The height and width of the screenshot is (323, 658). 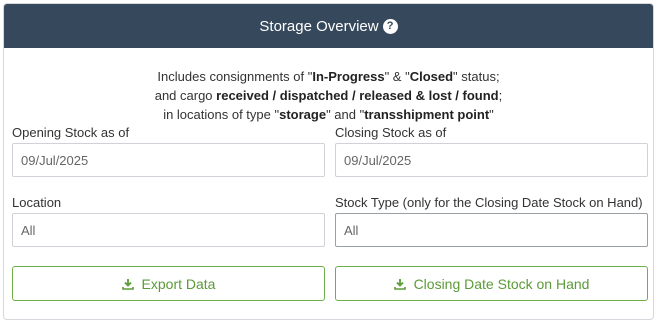 I want to click on closing-stock-date-input: 09/Jul/2025, so click(x=491, y=160).